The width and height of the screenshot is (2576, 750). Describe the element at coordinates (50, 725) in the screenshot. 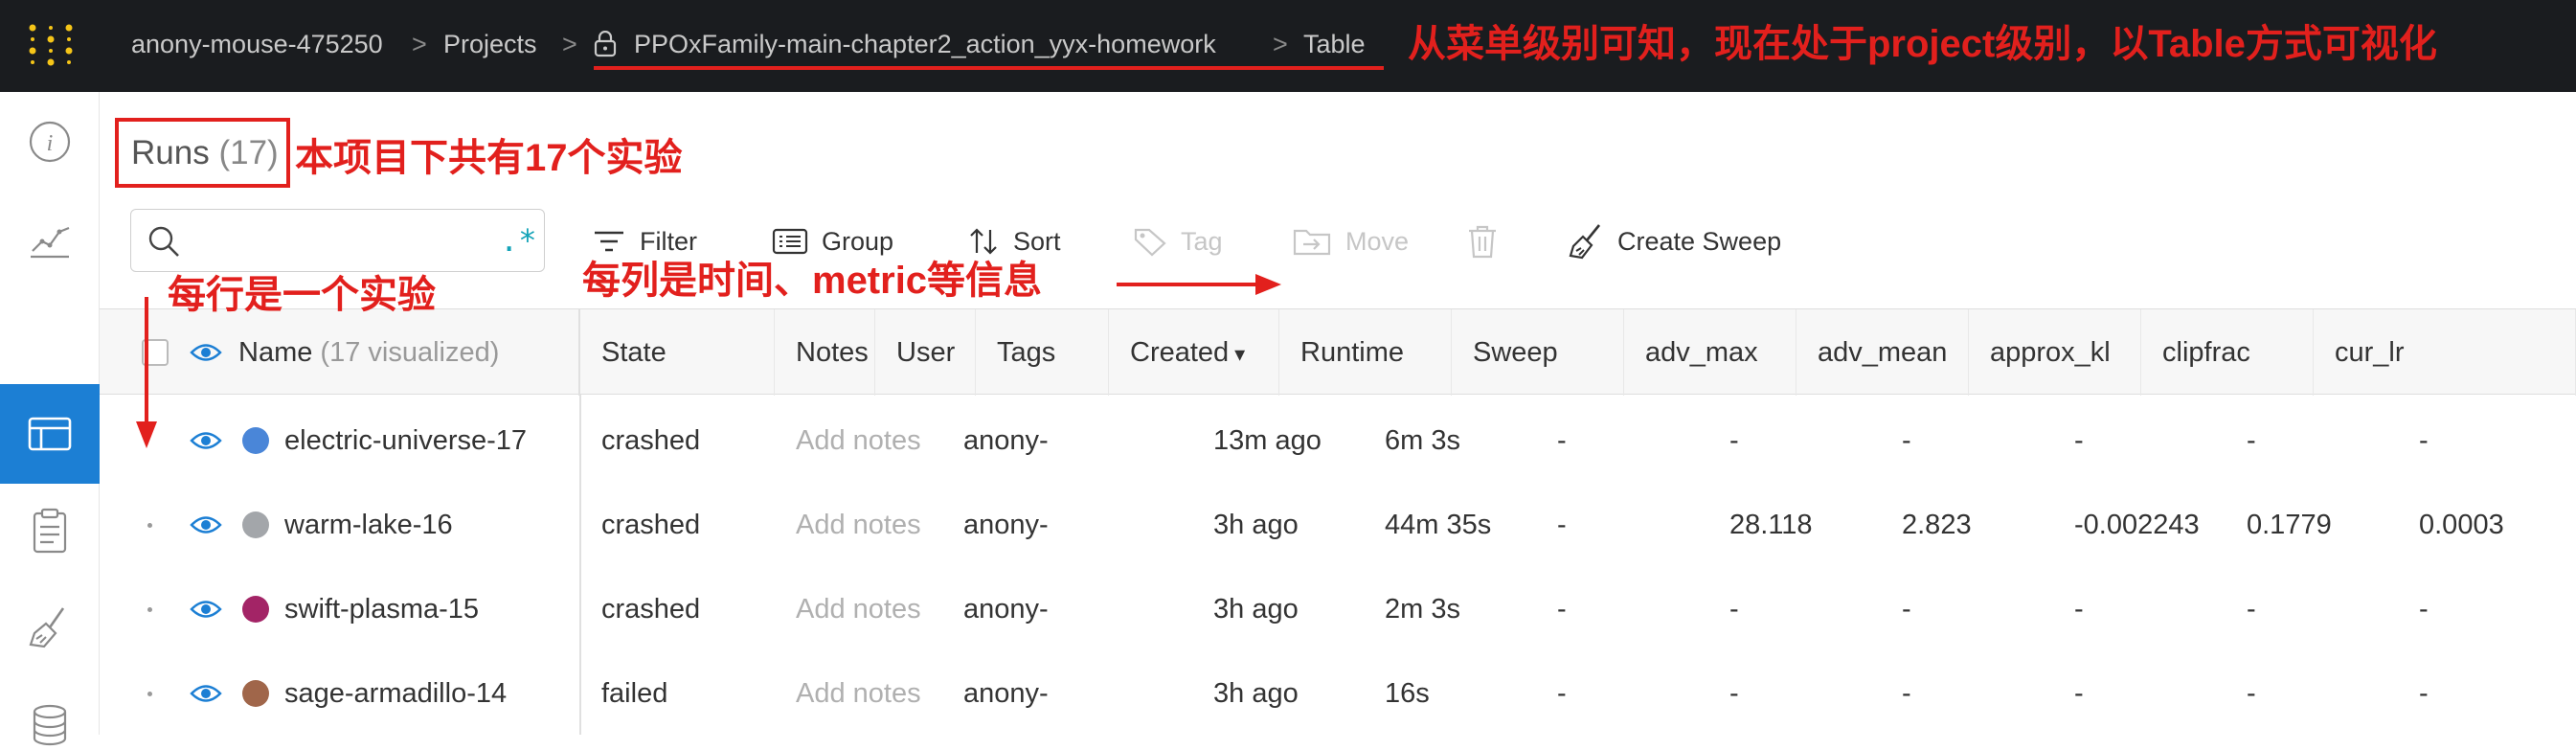

I see `artifacts-icon` at that location.